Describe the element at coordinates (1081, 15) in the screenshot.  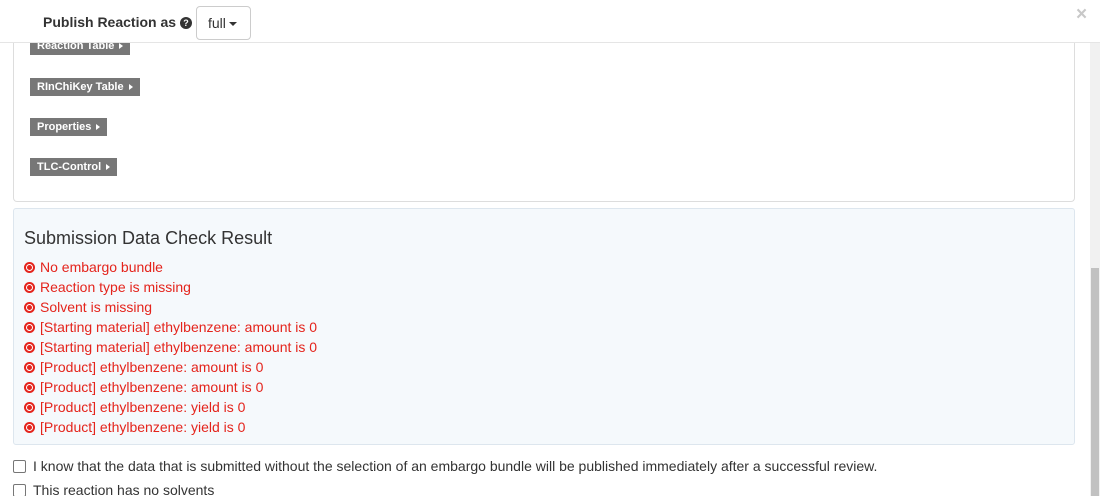
I see `close-icon: ×` at that location.